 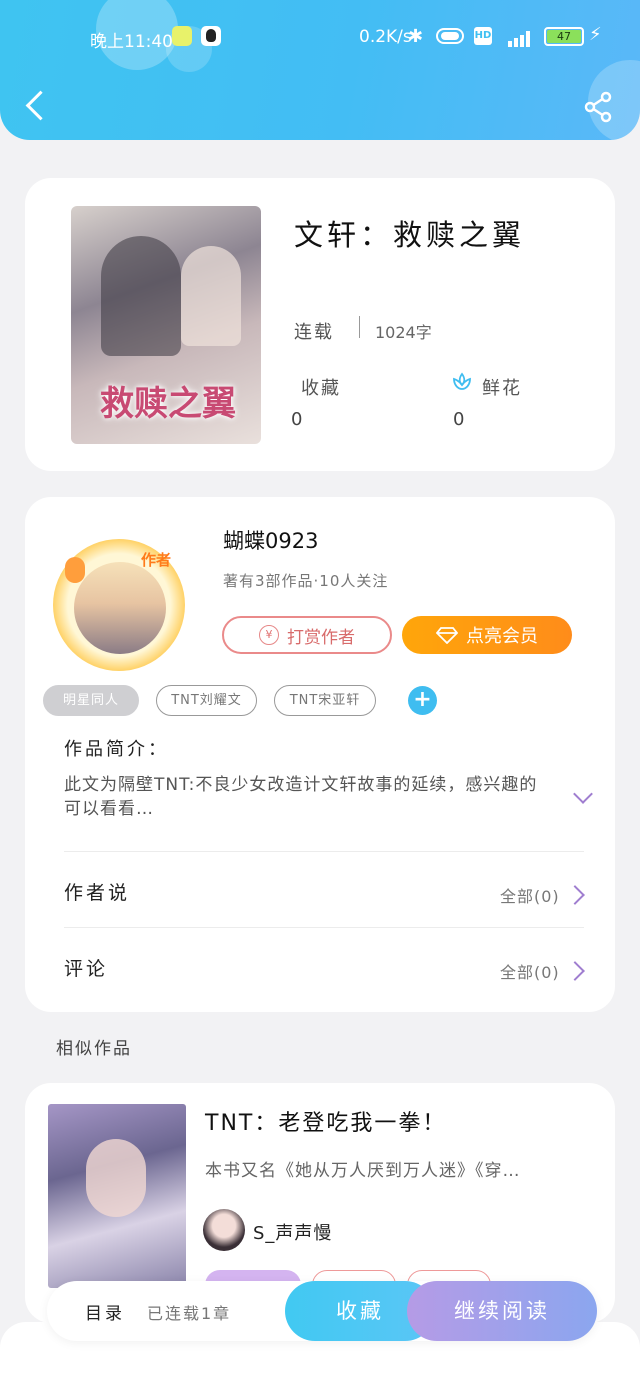 I want to click on author-name: 蝴蝶0923, so click(x=270, y=540).